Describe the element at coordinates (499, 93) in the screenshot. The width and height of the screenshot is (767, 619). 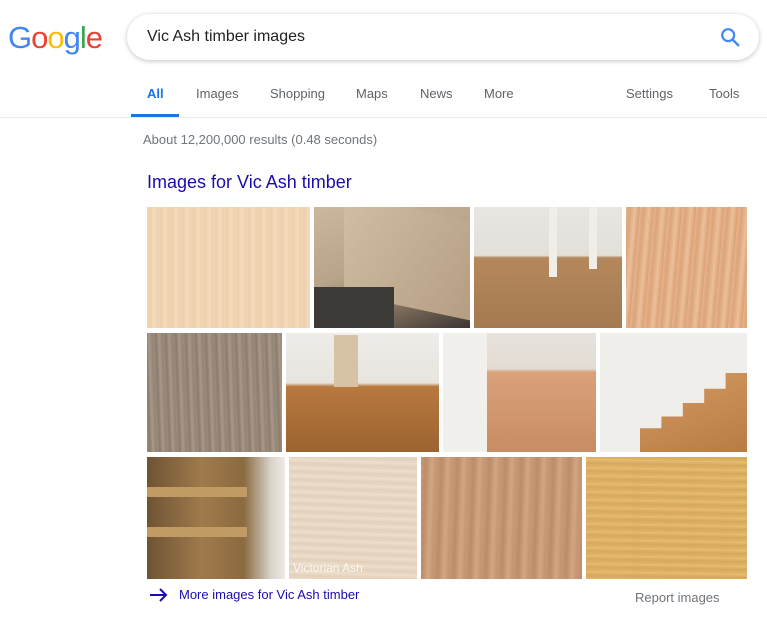
I see `tab-more: More` at that location.